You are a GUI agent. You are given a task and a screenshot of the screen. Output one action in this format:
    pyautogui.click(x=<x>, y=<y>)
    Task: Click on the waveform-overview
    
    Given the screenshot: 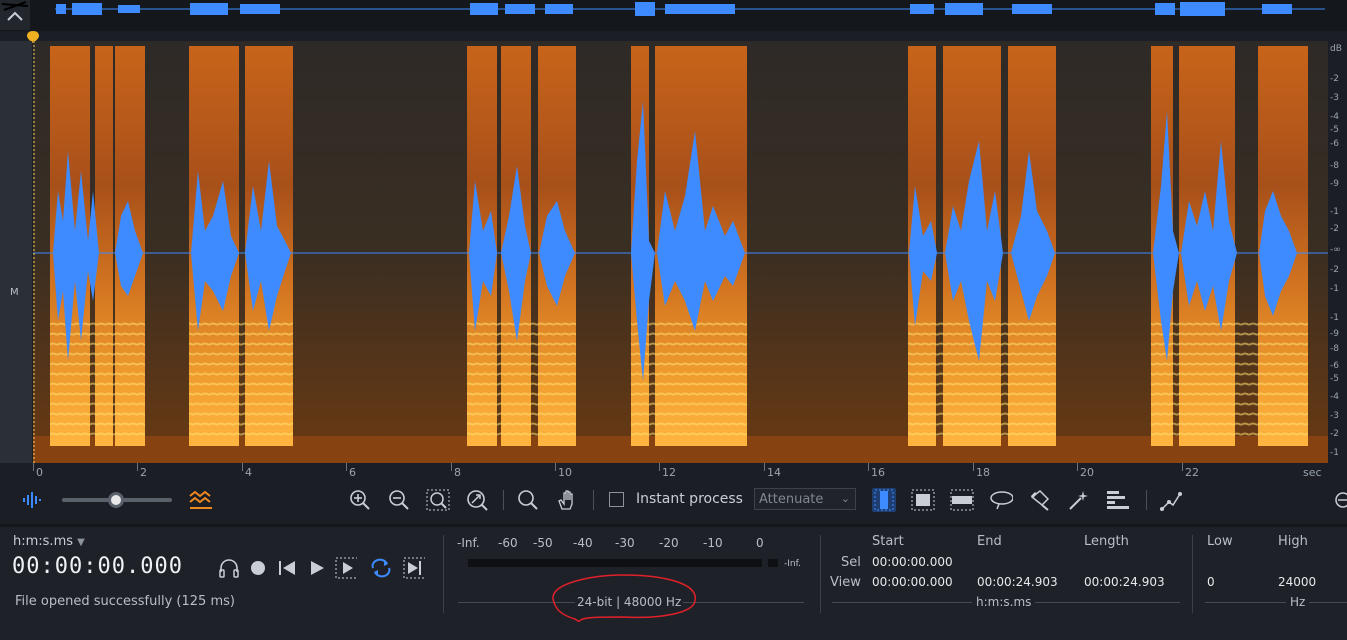 What is the action you would take?
    pyautogui.click(x=673, y=15)
    